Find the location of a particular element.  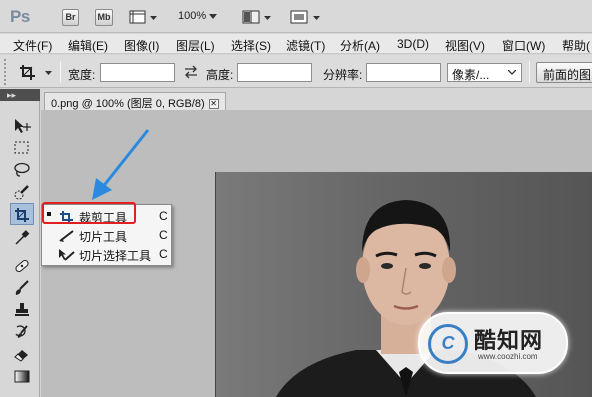

arrange-documents-button is located at coordinates (257, 17).